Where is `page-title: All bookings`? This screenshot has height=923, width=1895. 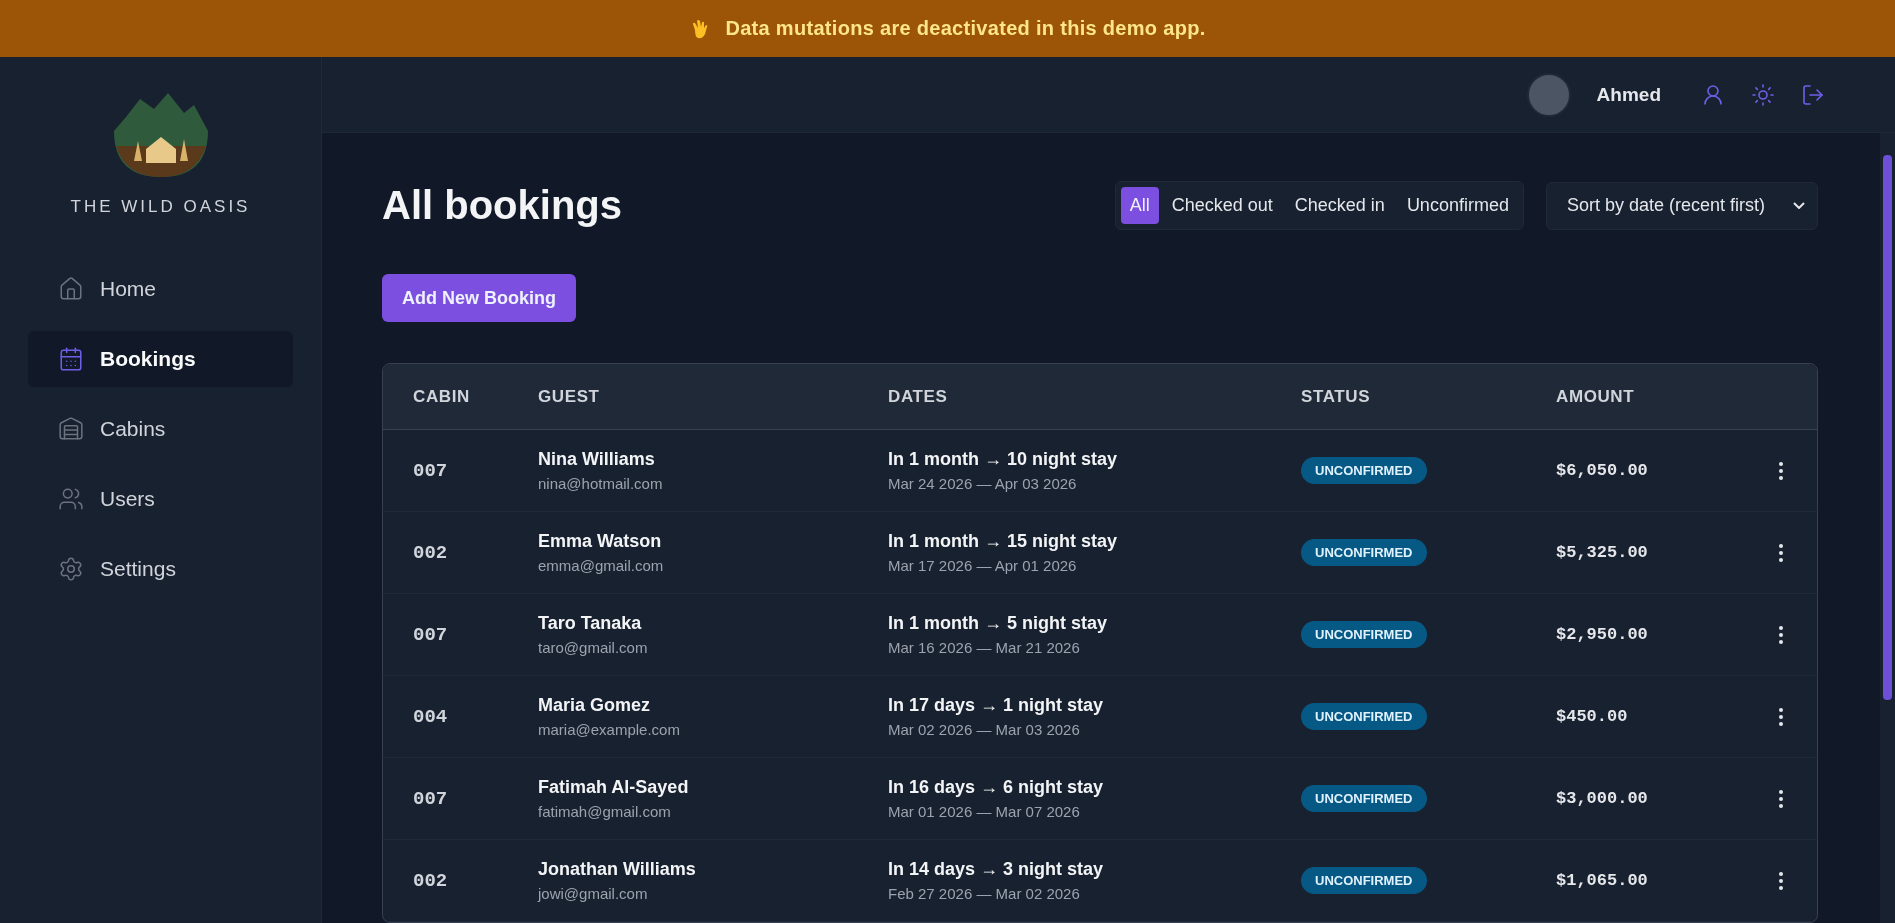
page-title: All bookings is located at coordinates (502, 205).